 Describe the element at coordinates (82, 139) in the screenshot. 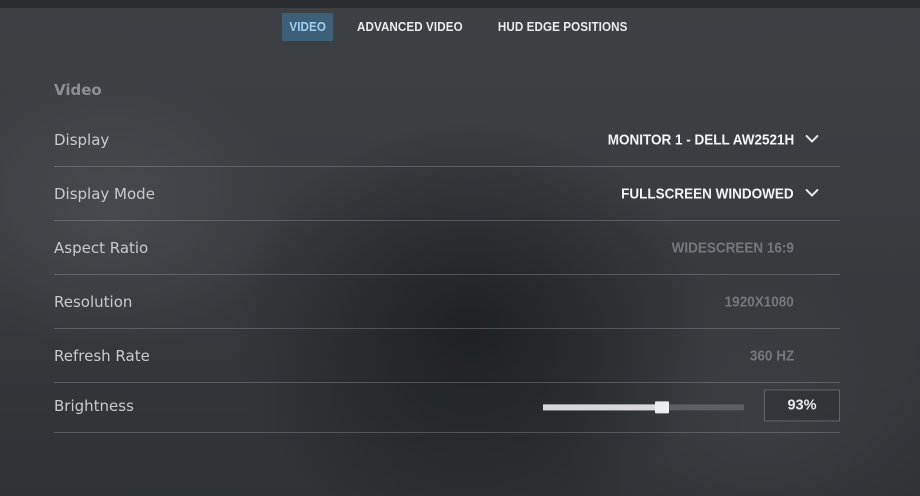

I see `display-label: Display` at that location.